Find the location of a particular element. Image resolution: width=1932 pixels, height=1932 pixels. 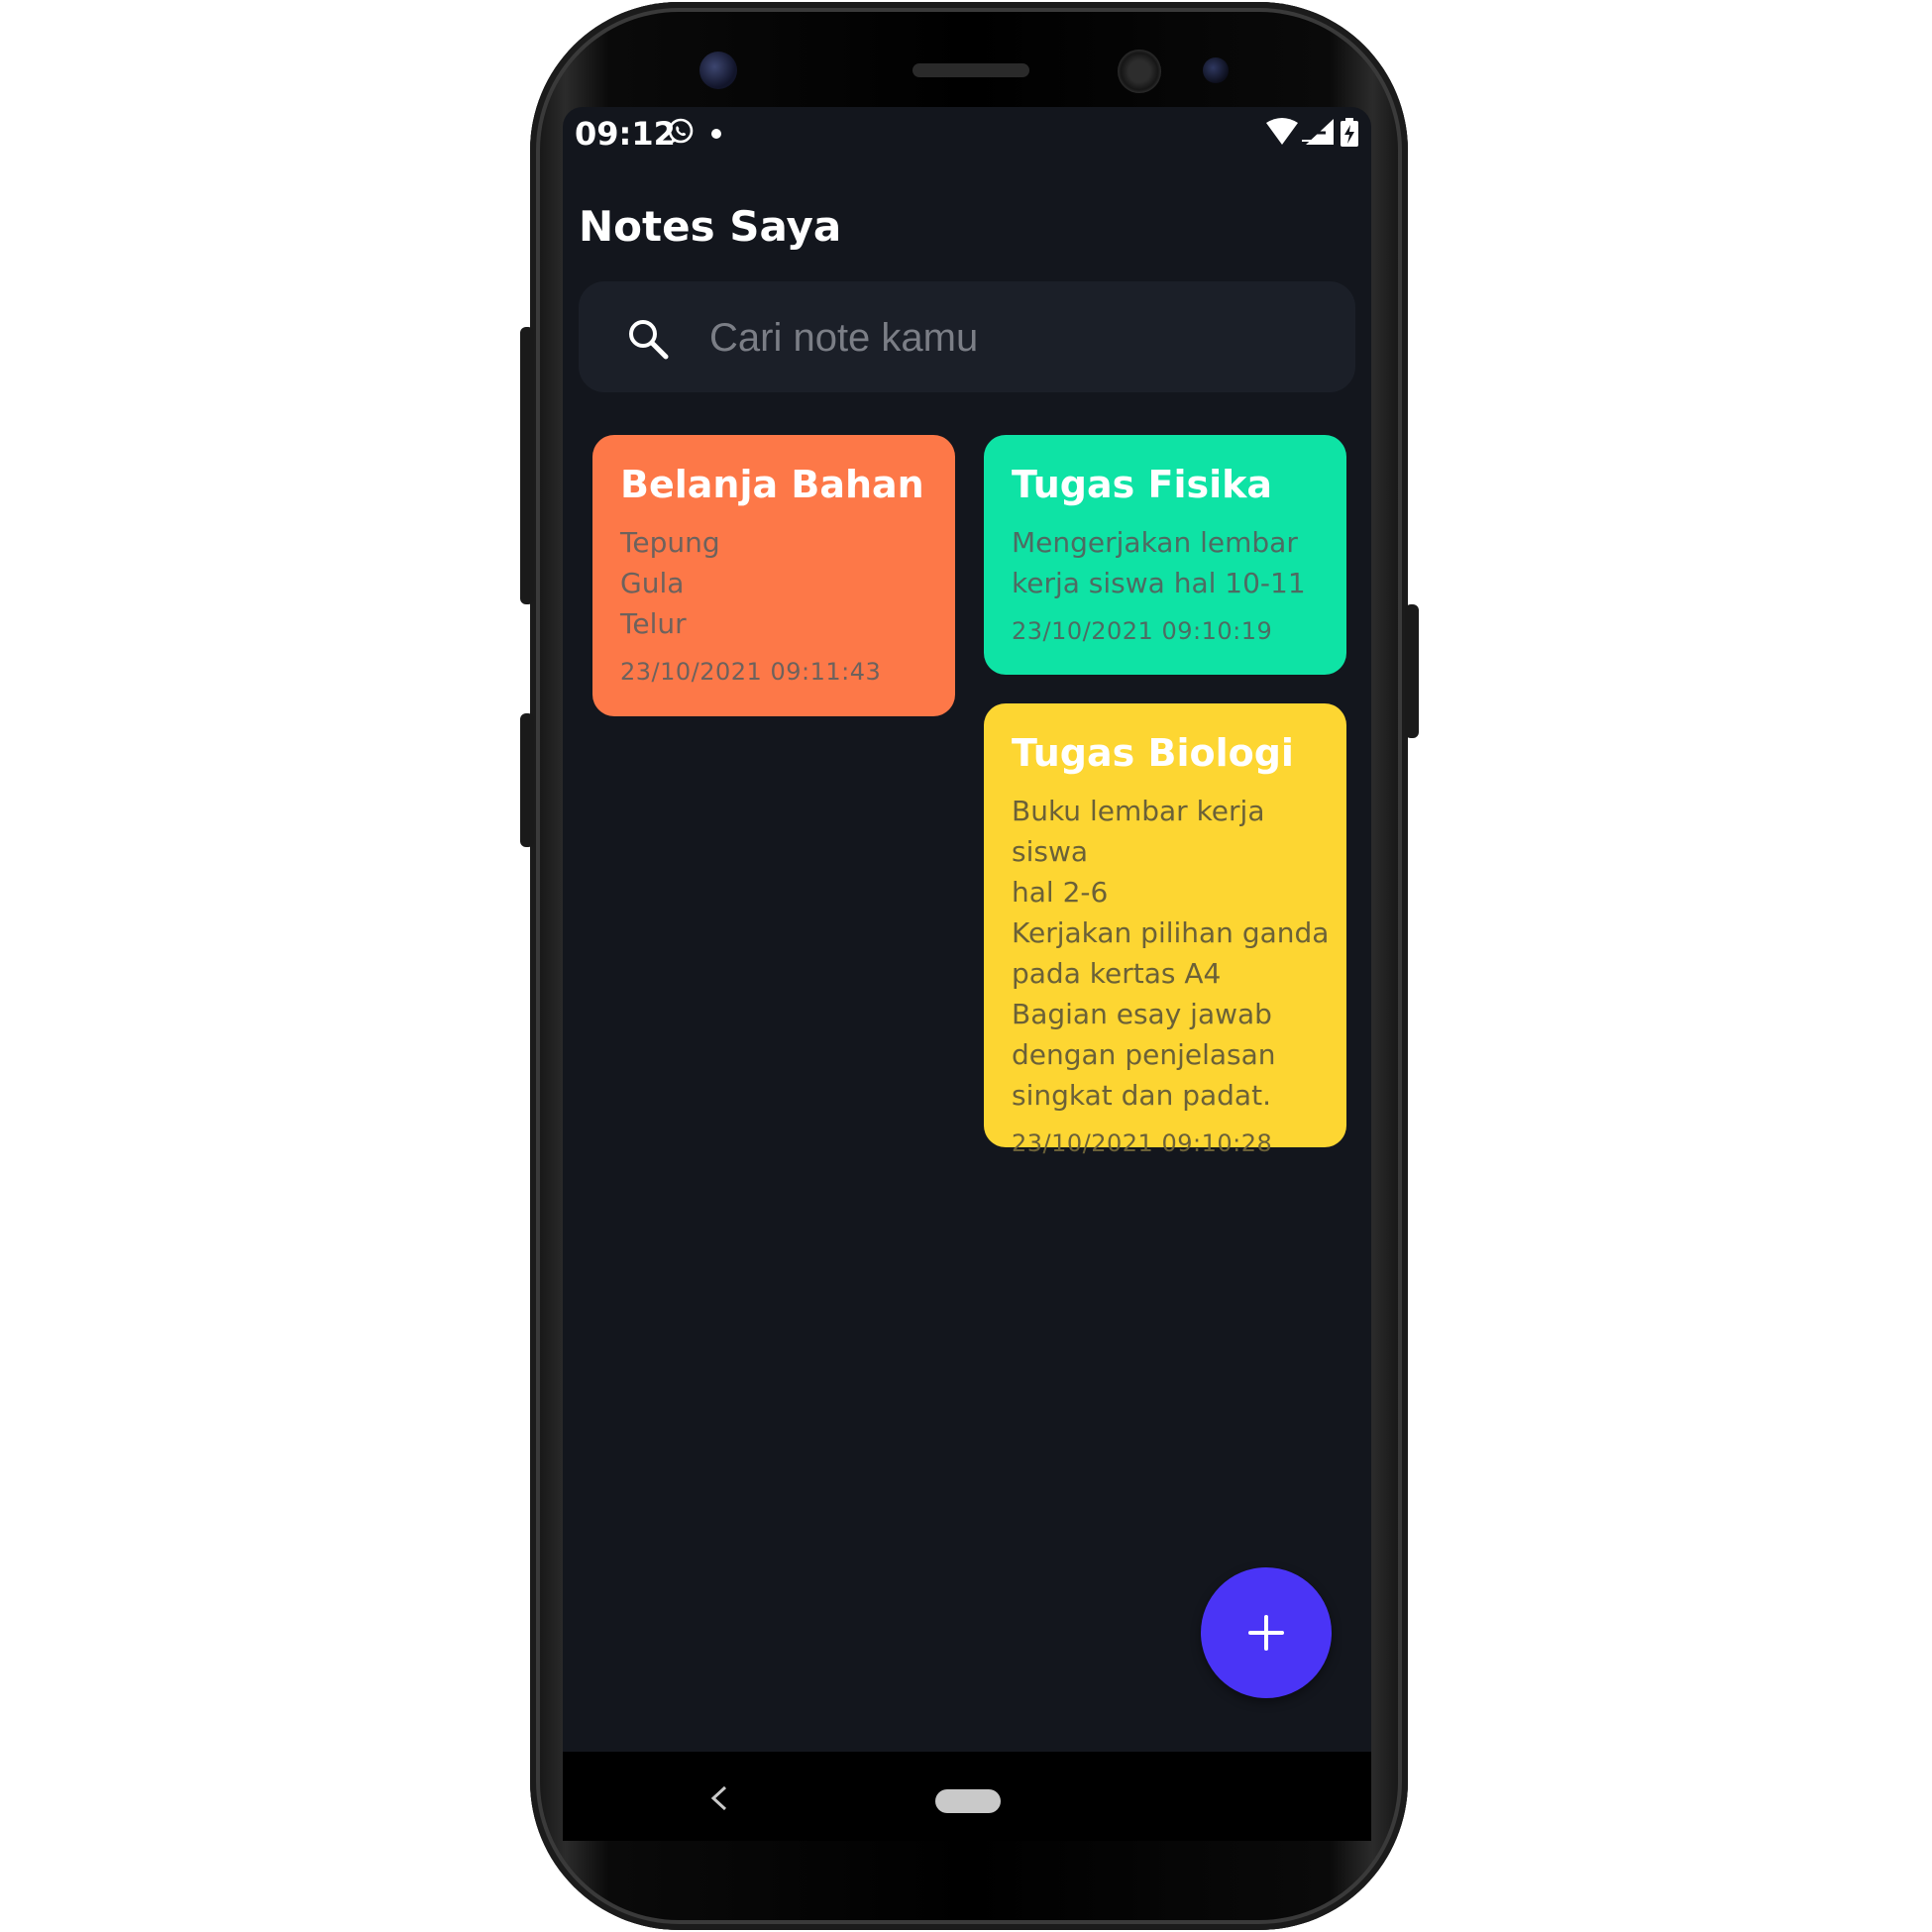

note-date: 23/10/2021 09:11:43 is located at coordinates (751, 672).